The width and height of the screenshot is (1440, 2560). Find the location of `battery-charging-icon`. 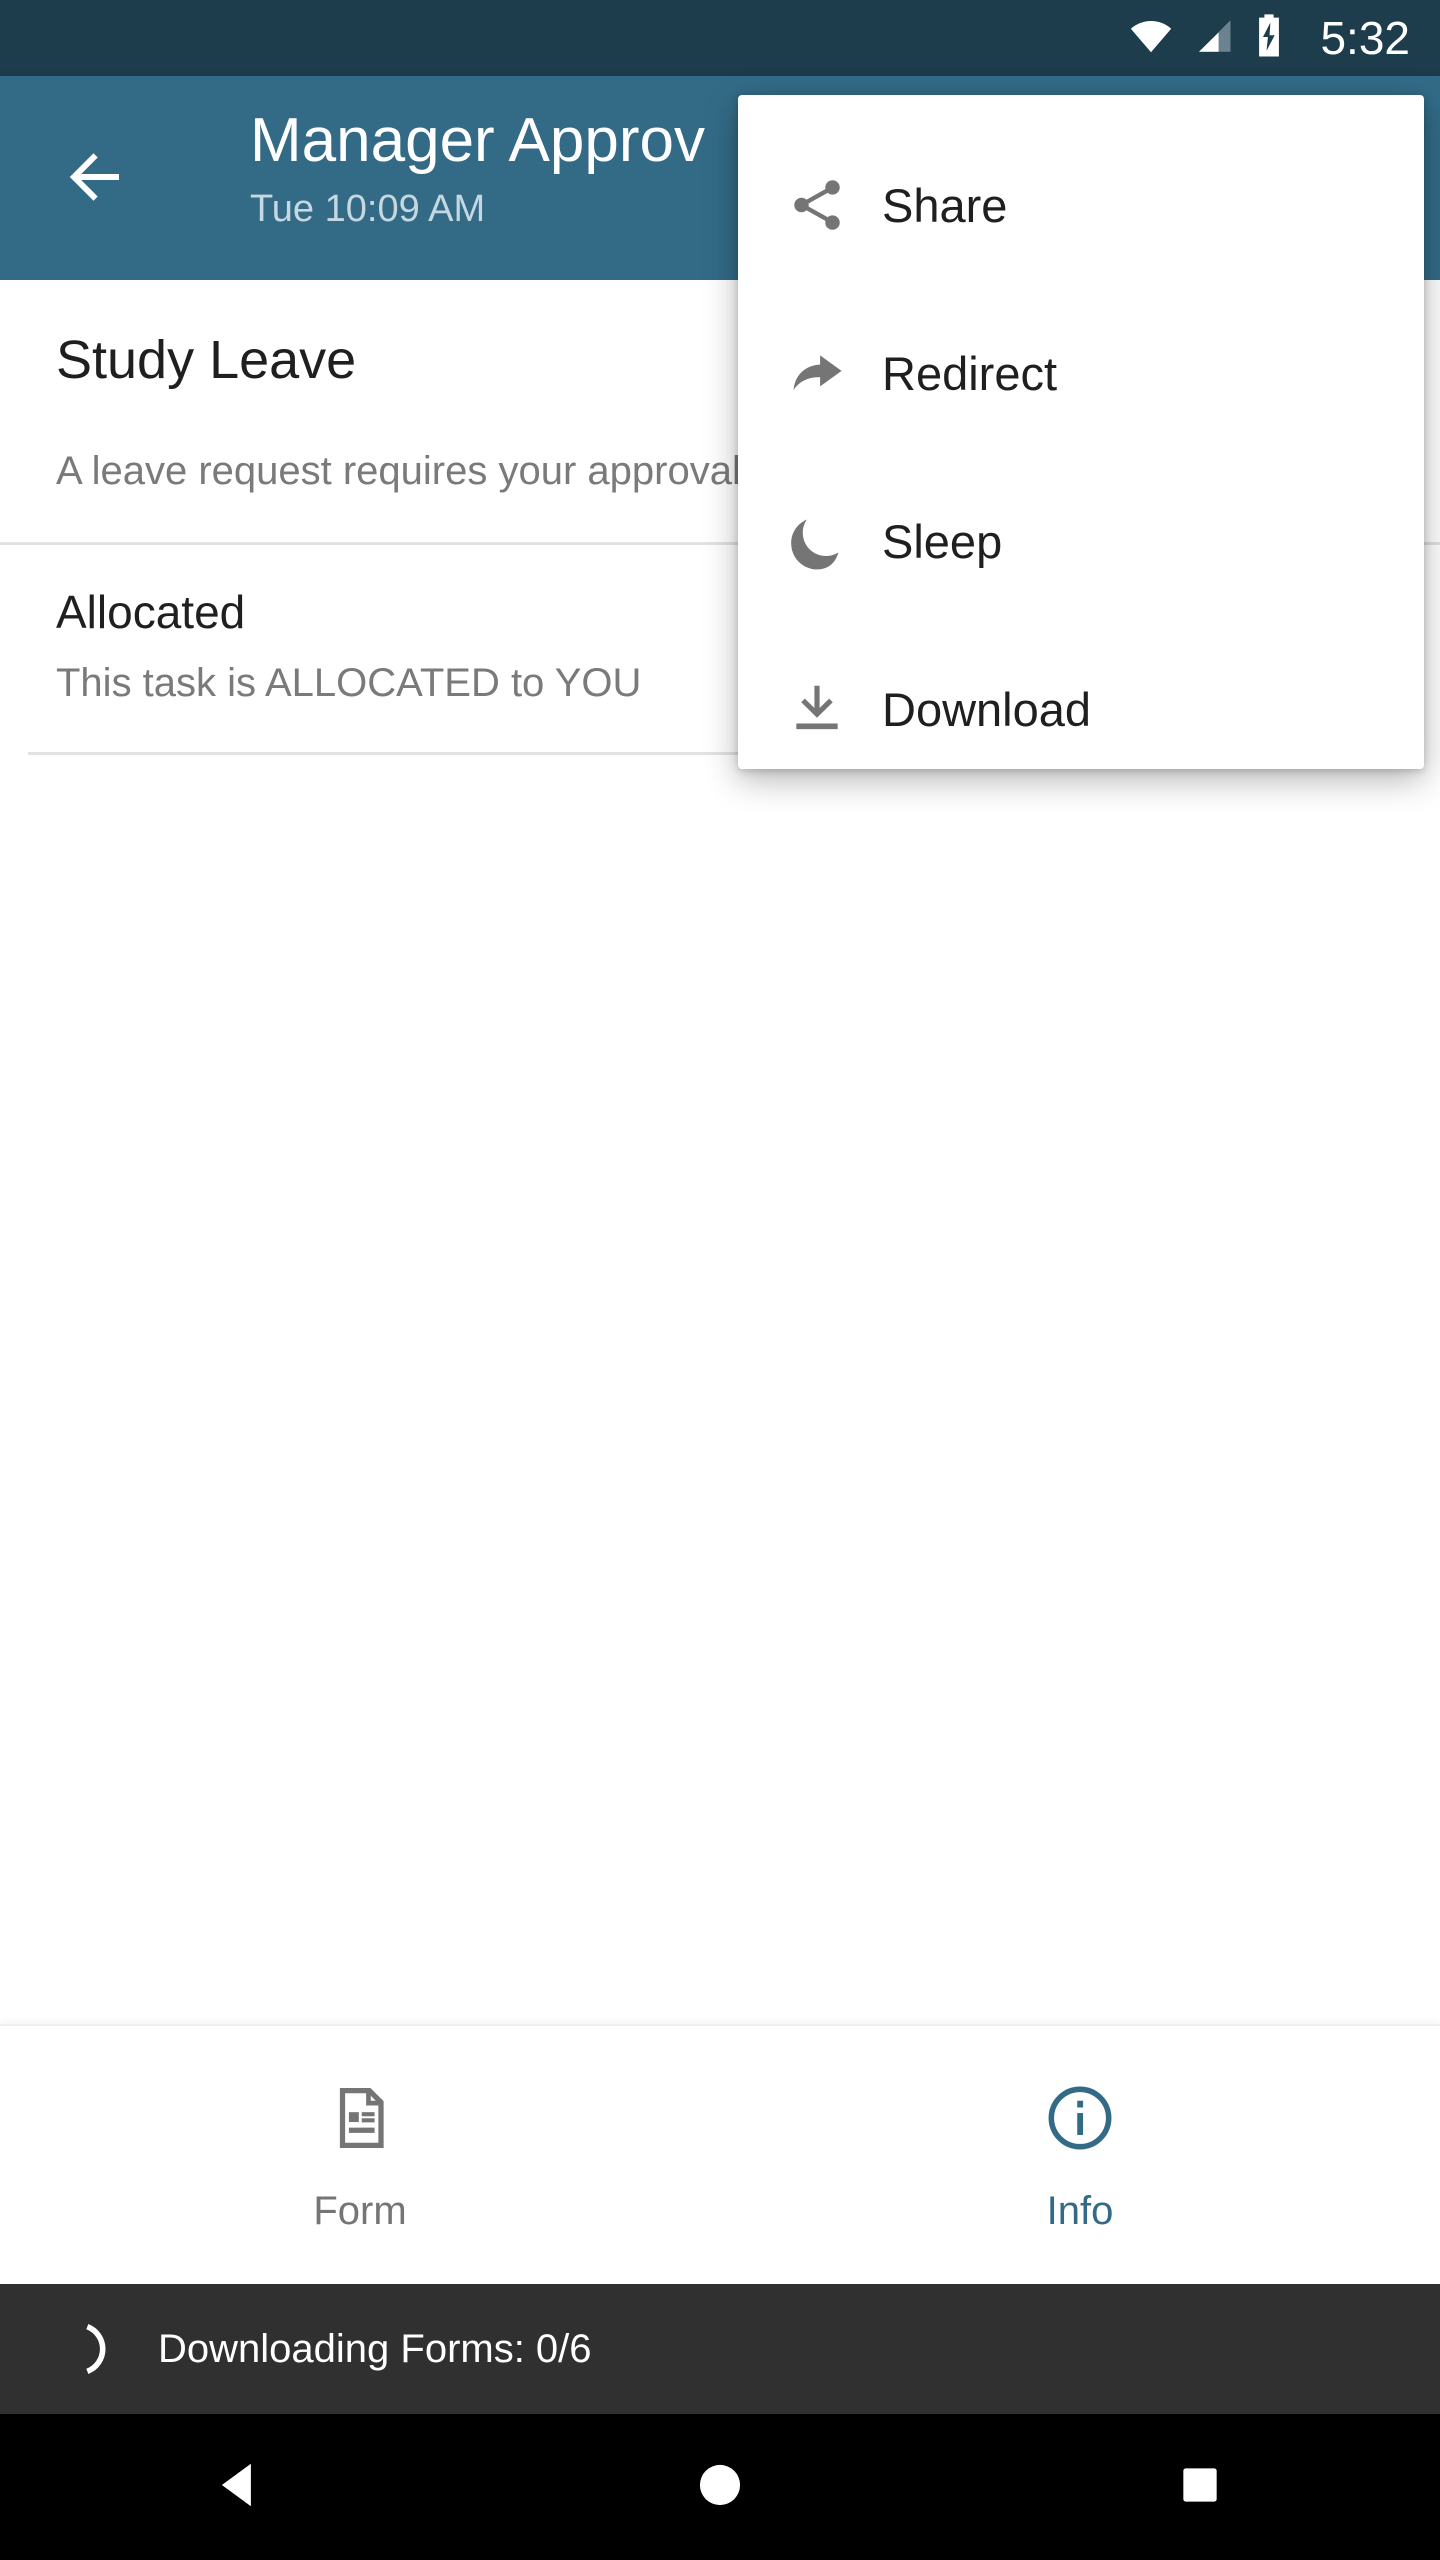

battery-charging-icon is located at coordinates (1269, 38).